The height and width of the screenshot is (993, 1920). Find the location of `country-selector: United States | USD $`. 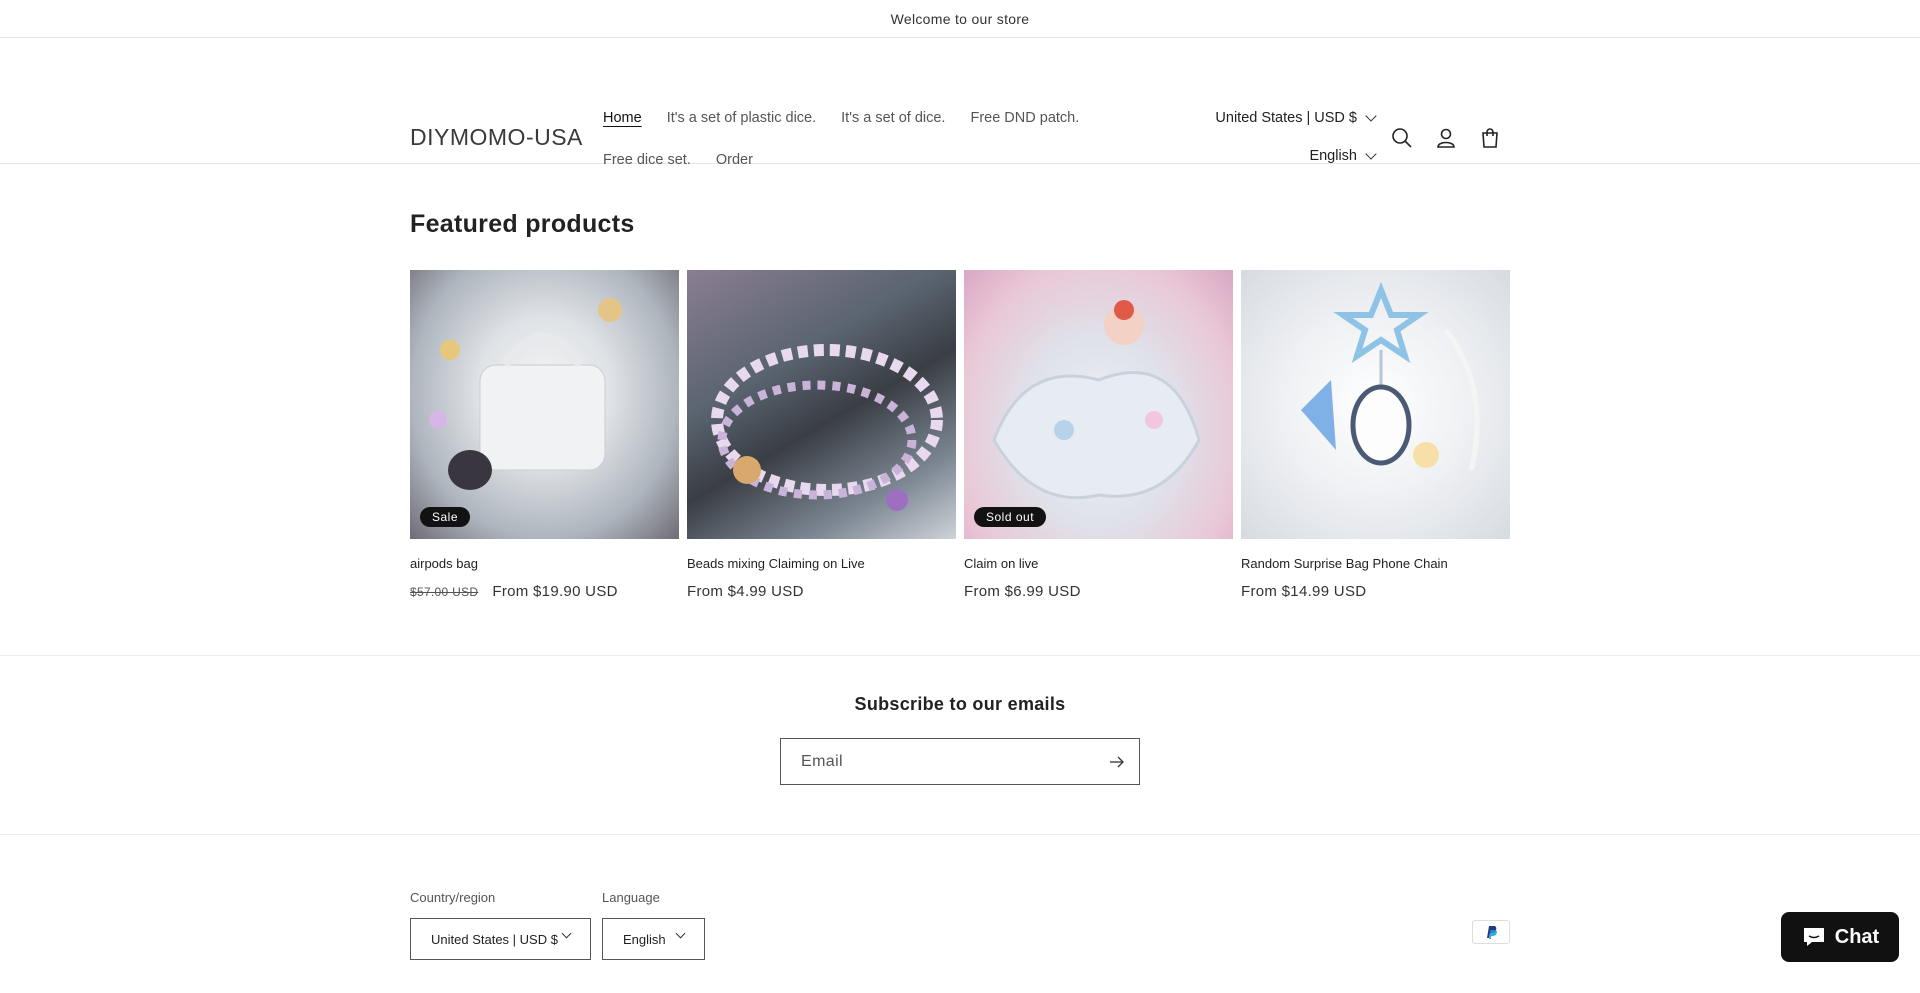

country-selector: United States | USD $ is located at coordinates (1296, 118).